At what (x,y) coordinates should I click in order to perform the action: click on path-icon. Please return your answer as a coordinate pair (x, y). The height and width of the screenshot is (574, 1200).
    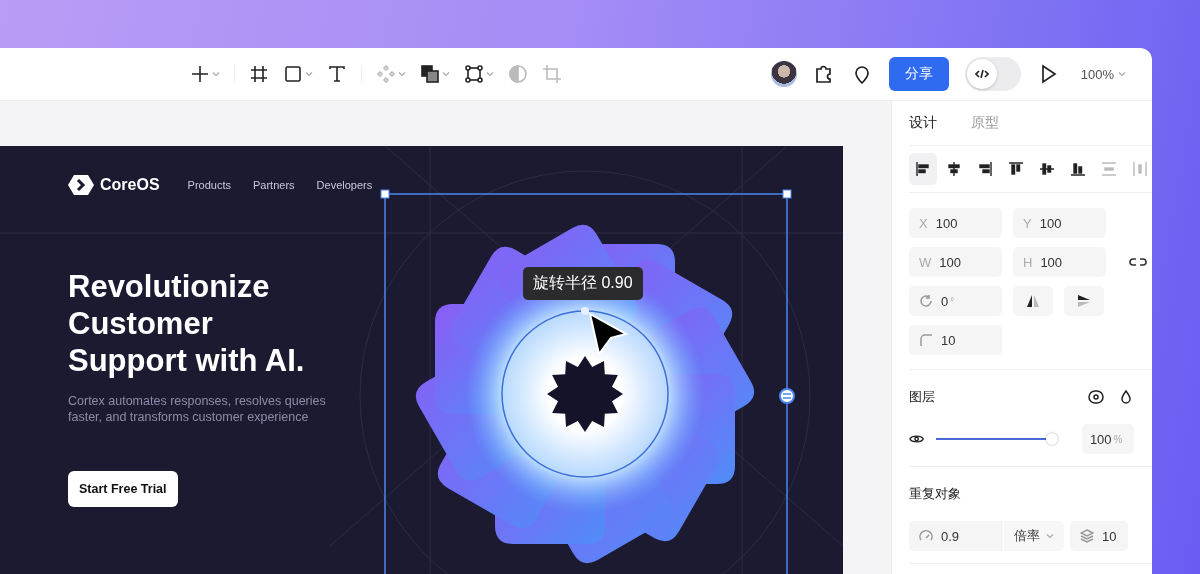
    Looking at the image, I should click on (474, 74).